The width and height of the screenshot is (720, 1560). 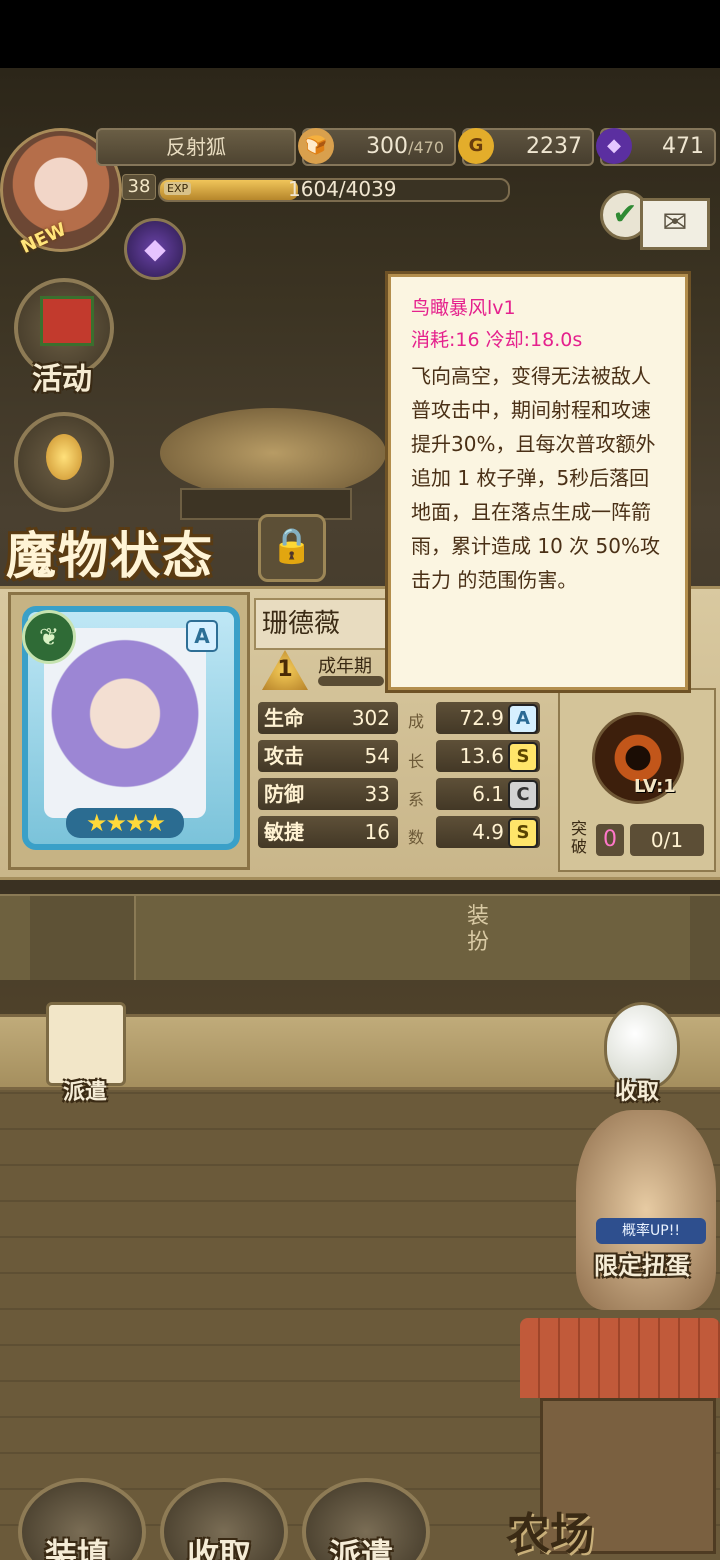 What do you see at coordinates (316, 146) in the screenshot?
I see `bread-icon: 🍞` at bounding box center [316, 146].